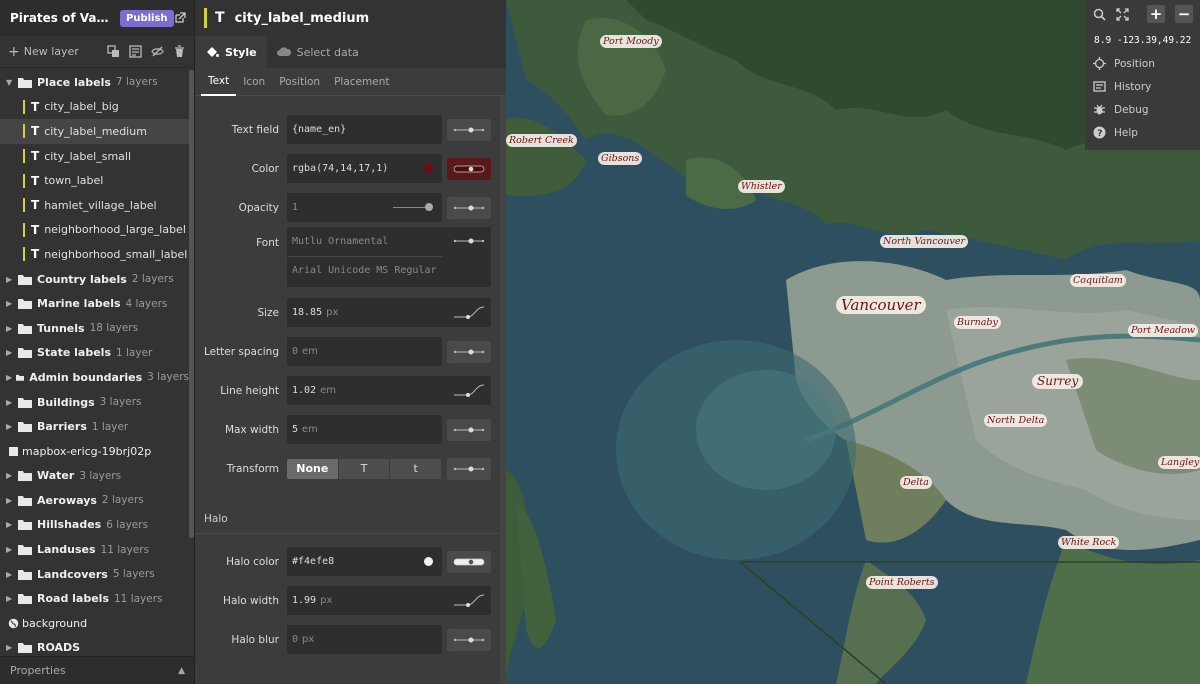  What do you see at coordinates (94, 254) in the screenshot?
I see `layer-item: Tneighborhood_small_label` at bounding box center [94, 254].